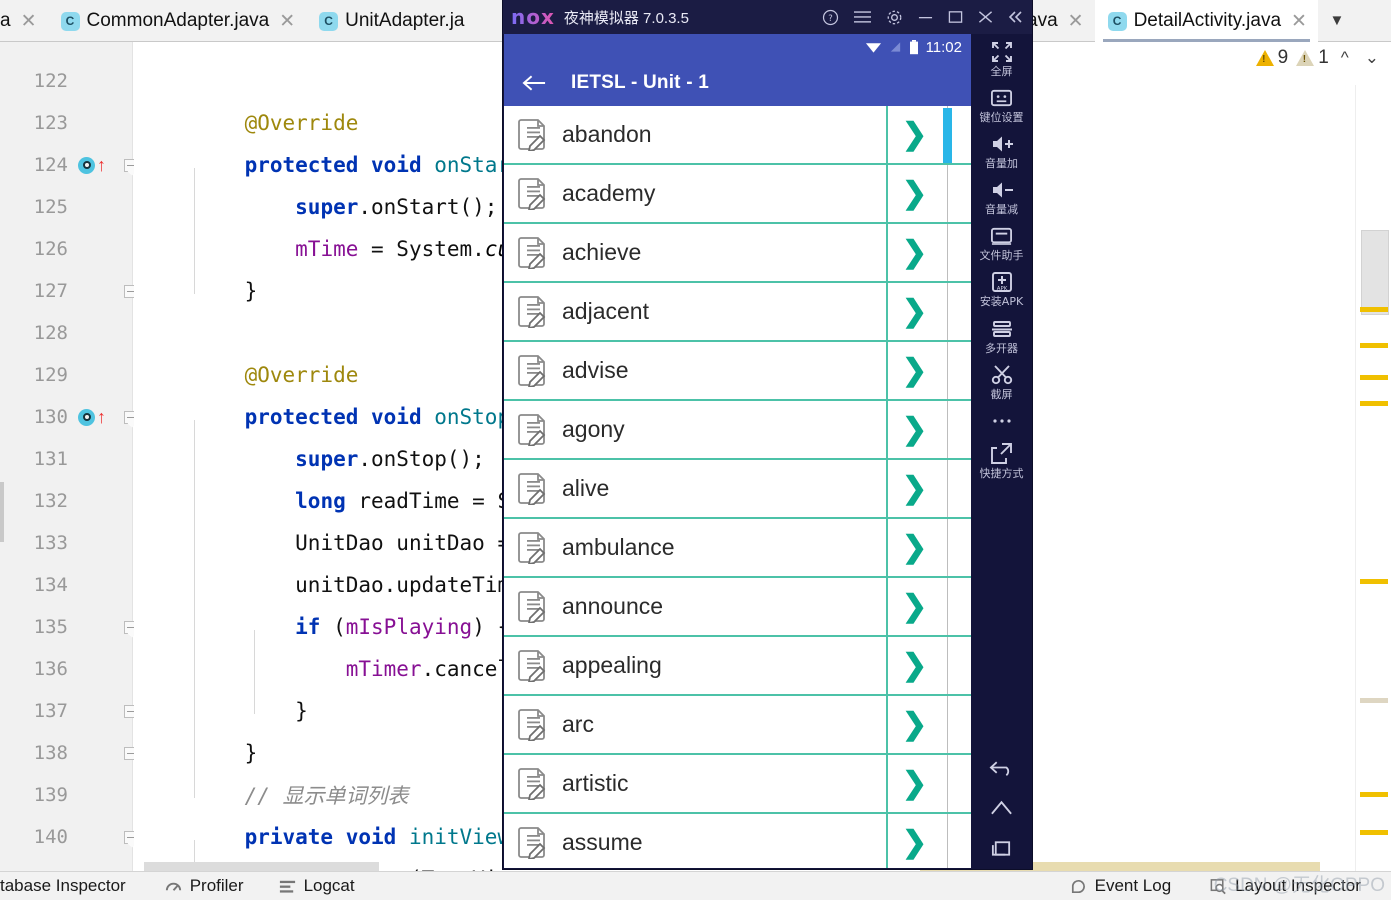  I want to click on nox-sidebar-item: 音量加, so click(1001, 150).